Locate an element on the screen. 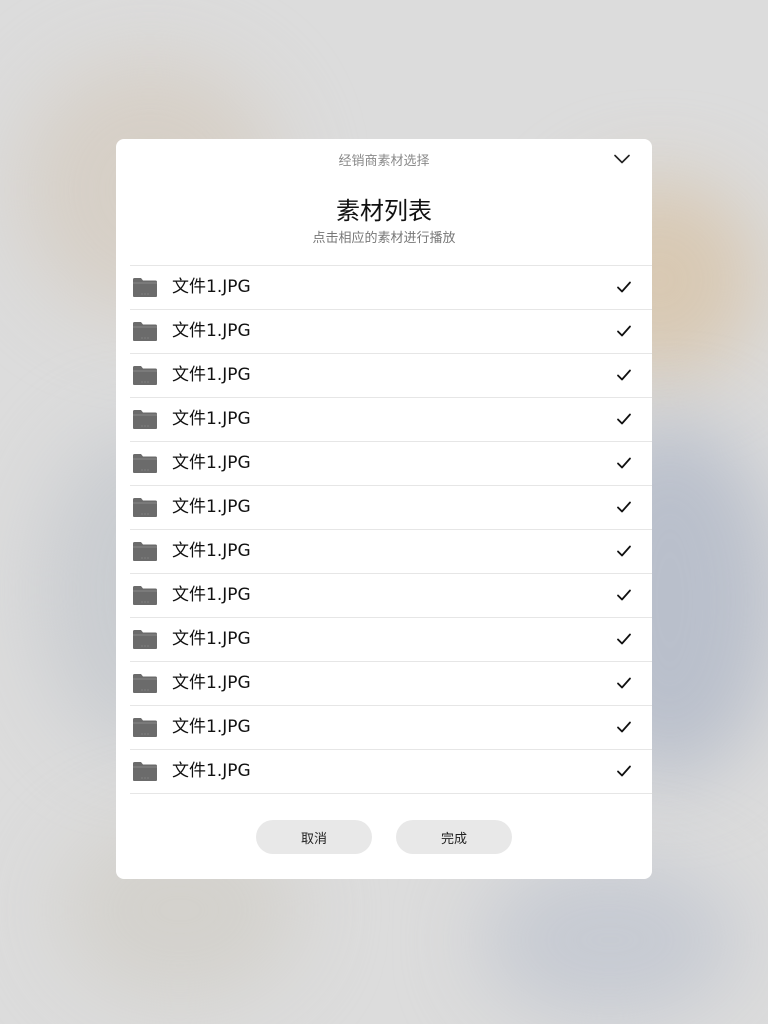  chevron-down-icon is located at coordinates (622, 159).